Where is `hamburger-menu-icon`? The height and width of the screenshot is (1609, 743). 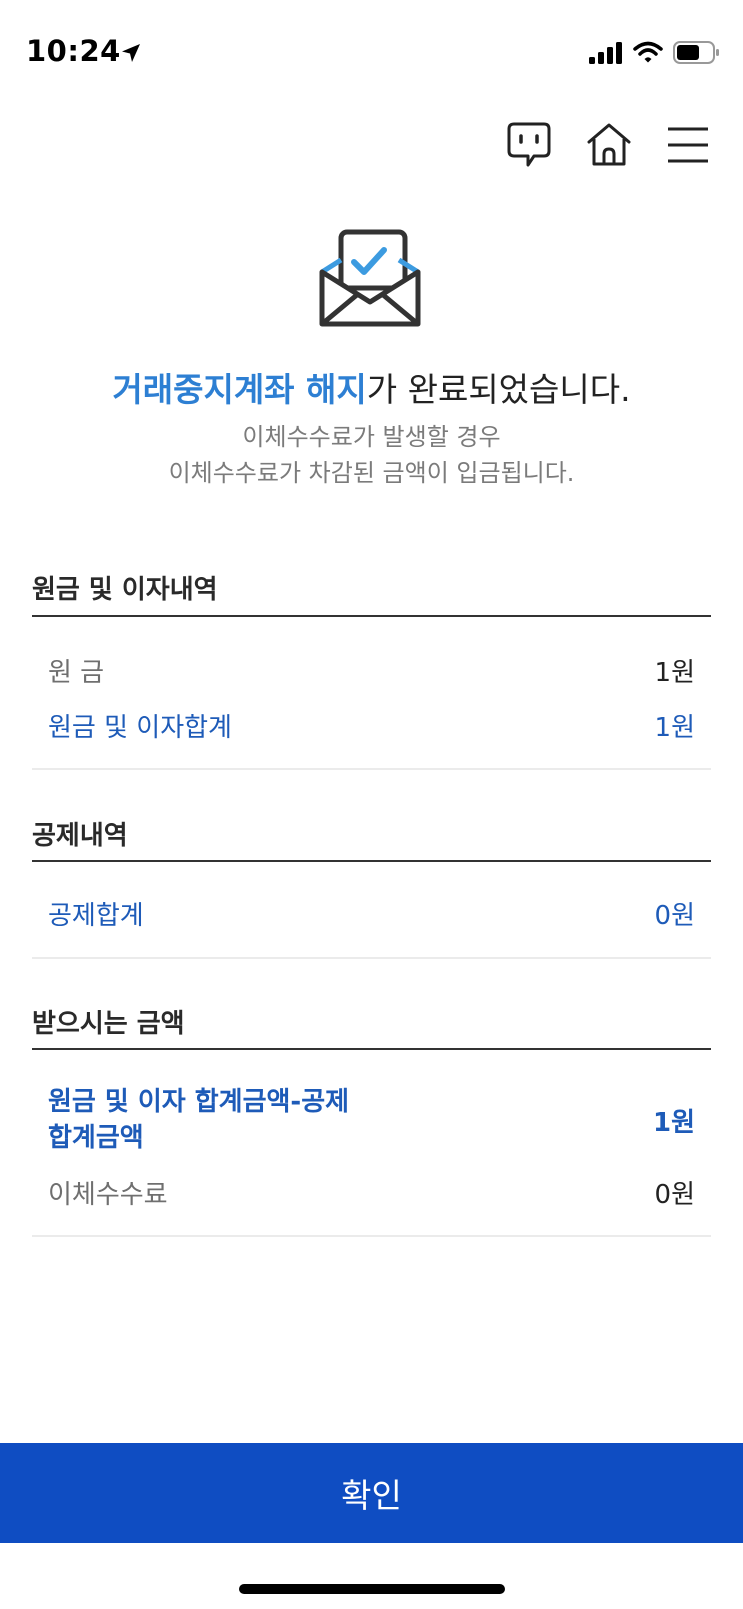
hamburger-menu-icon is located at coordinates (688, 147).